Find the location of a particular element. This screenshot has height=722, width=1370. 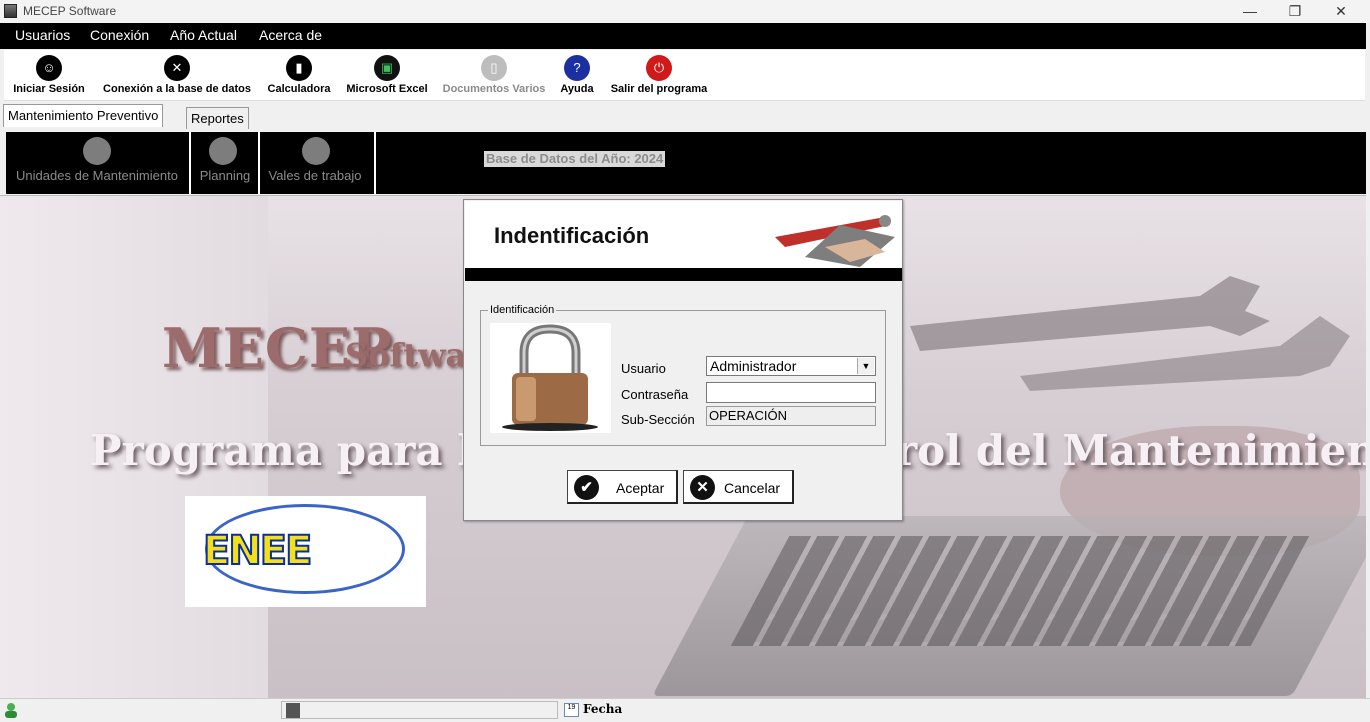

padlock-icon is located at coordinates (550, 378).